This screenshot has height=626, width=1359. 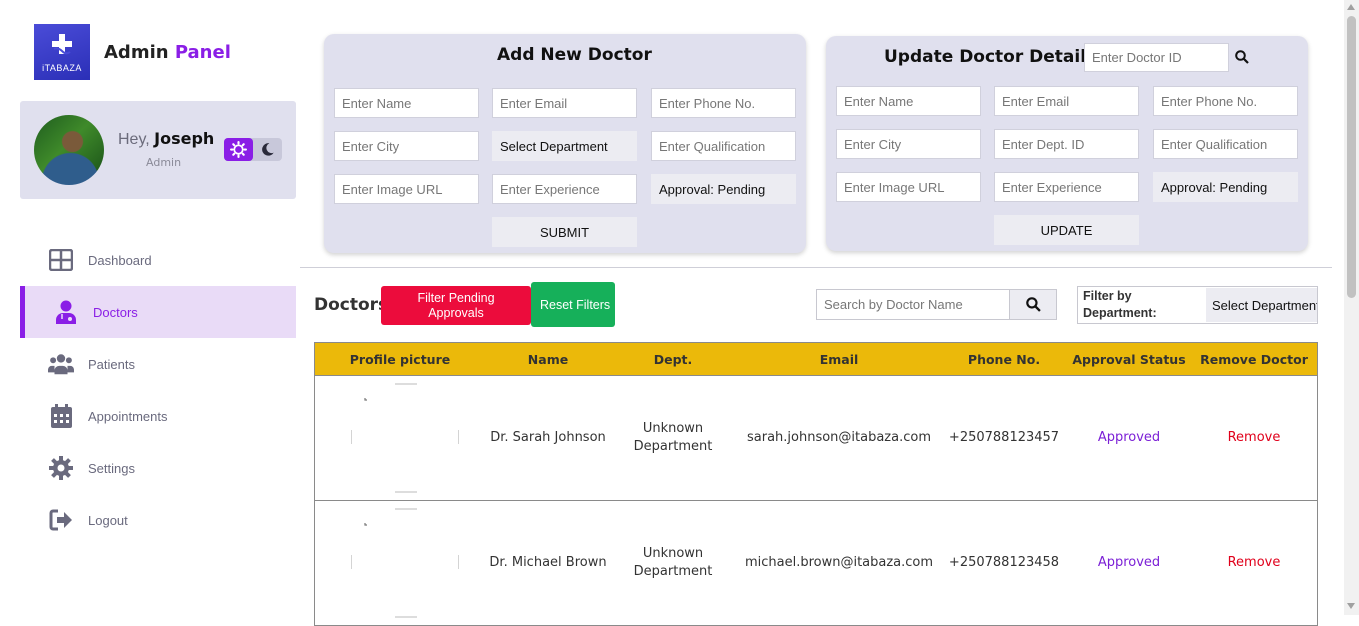 What do you see at coordinates (61, 364) in the screenshot?
I see `patients-icon` at bounding box center [61, 364].